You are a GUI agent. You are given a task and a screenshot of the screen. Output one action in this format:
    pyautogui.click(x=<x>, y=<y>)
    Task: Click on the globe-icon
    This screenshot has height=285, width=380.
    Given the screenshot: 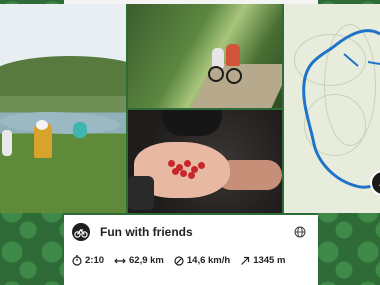 What is the action you would take?
    pyautogui.click(x=300, y=234)
    